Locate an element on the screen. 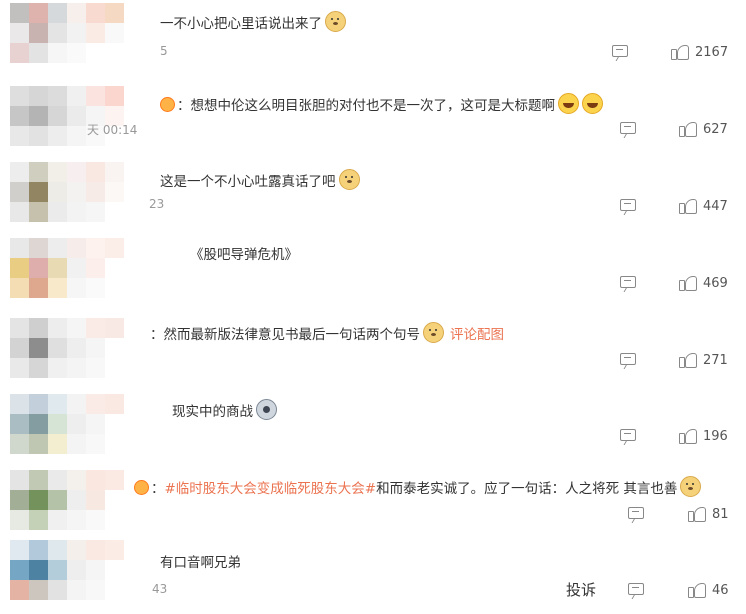  like-button: 81 is located at coordinates (708, 514).